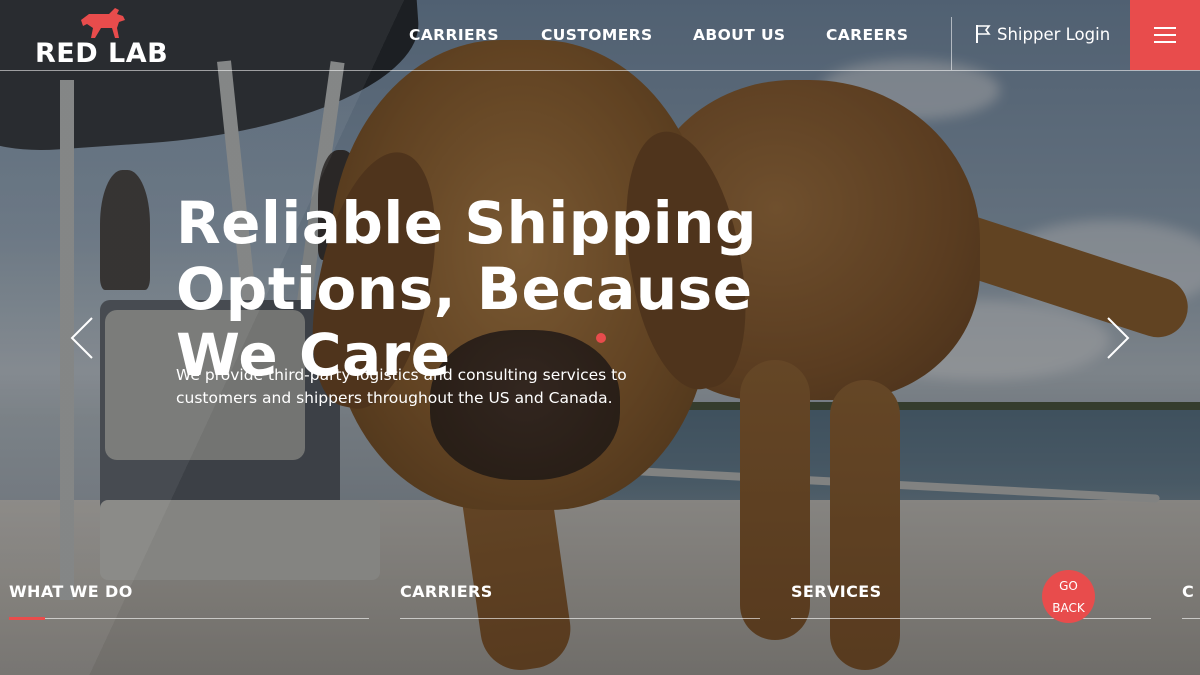 The height and width of the screenshot is (675, 1200). Describe the element at coordinates (454, 35) in the screenshot. I see `nav-item-carriers: CARRIERS` at that location.